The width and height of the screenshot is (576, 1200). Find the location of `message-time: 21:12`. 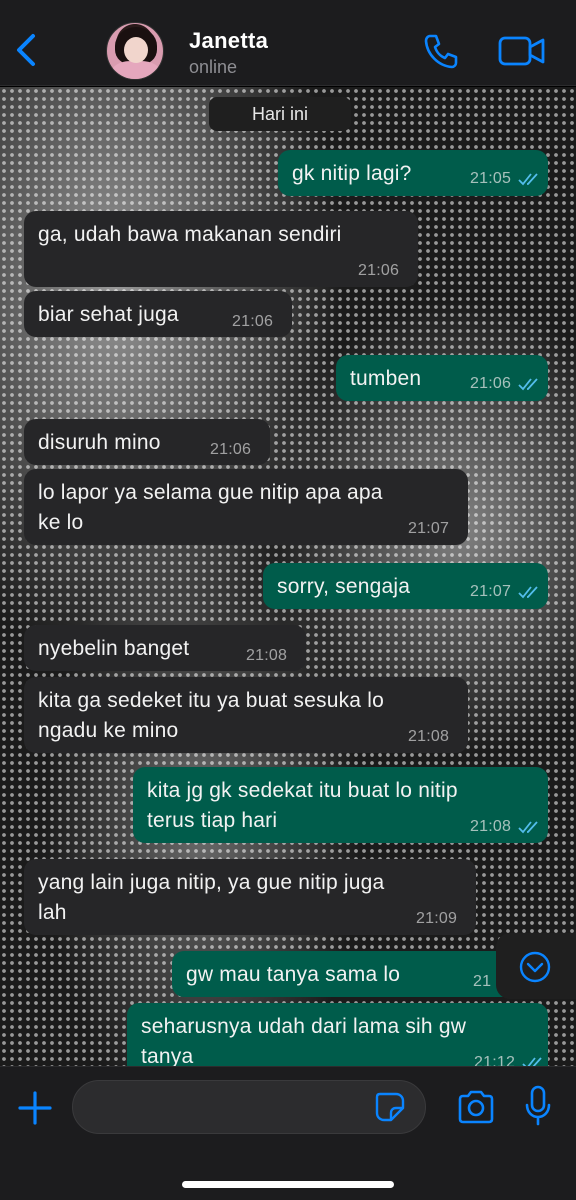

message-time: 21:12 is located at coordinates (495, 1060).